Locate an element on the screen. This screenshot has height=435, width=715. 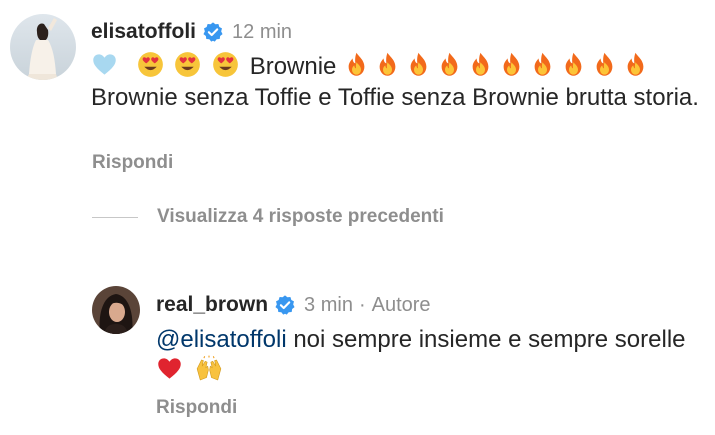
reply-timestamp: 3 min is located at coordinates (328, 304).